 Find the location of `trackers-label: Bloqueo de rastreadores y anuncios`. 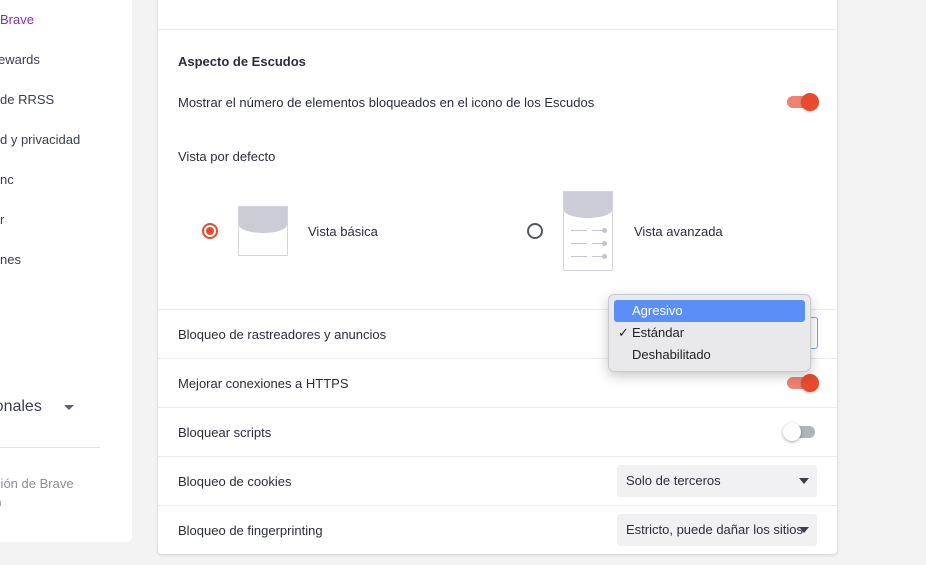

trackers-label: Bloqueo de rastreadores y anuncios is located at coordinates (282, 334).